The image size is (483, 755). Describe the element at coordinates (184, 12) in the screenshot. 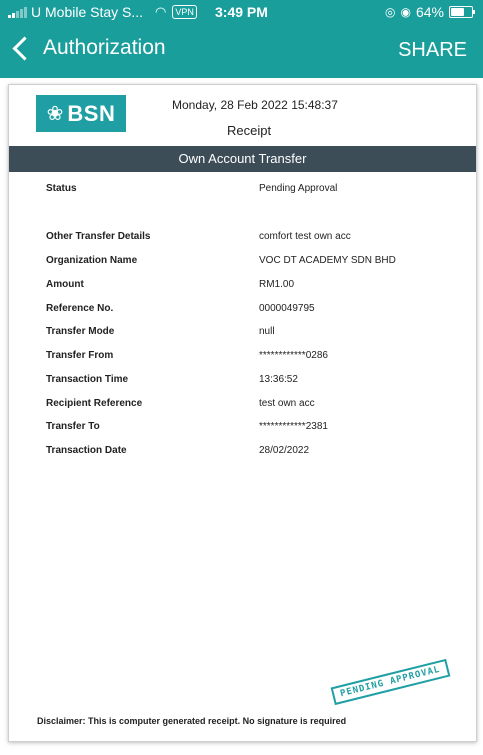

I see `vpn-badge: VPN` at that location.